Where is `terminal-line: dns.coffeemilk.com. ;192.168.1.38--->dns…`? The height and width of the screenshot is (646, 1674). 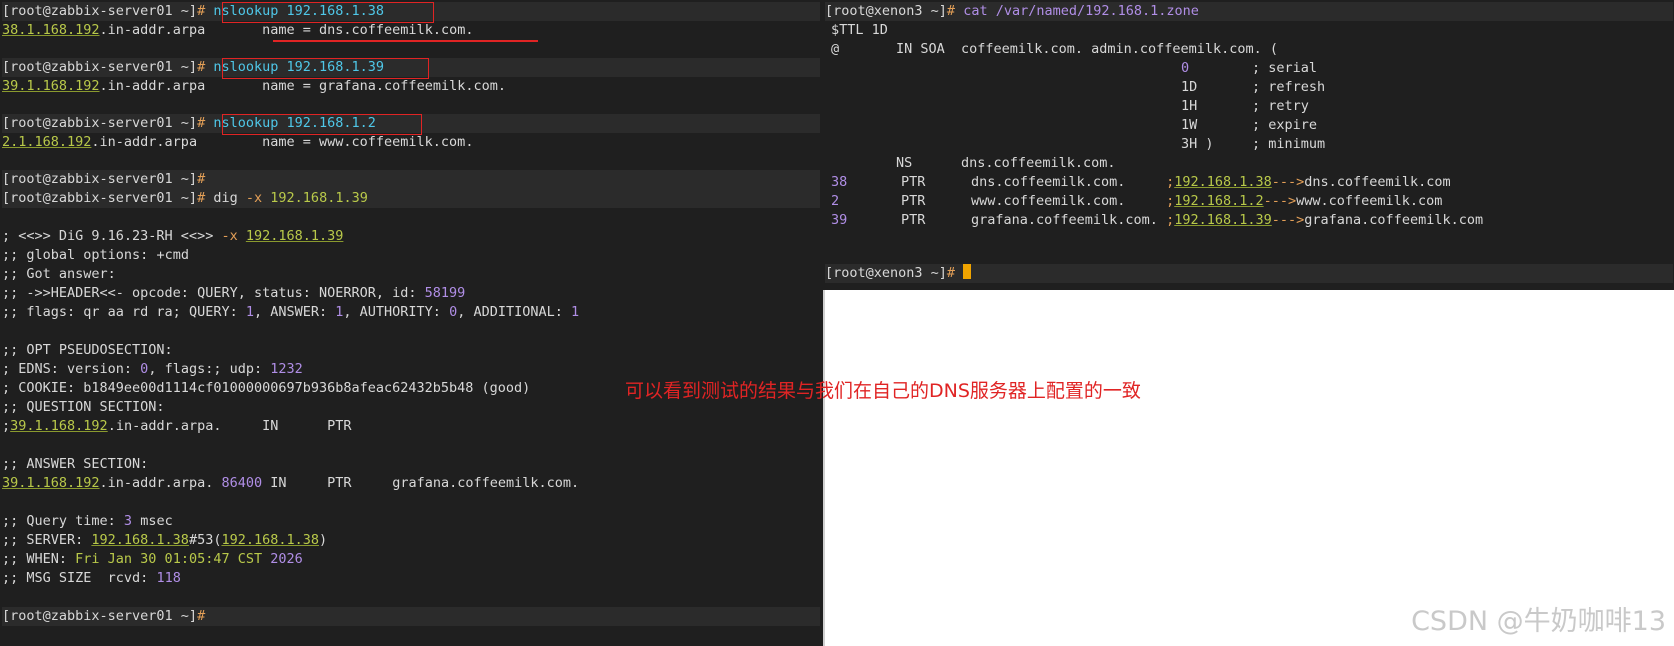
terminal-line: dns.coffeemilk.com. ;192.168.1.38--->dns… is located at coordinates (1211, 182).